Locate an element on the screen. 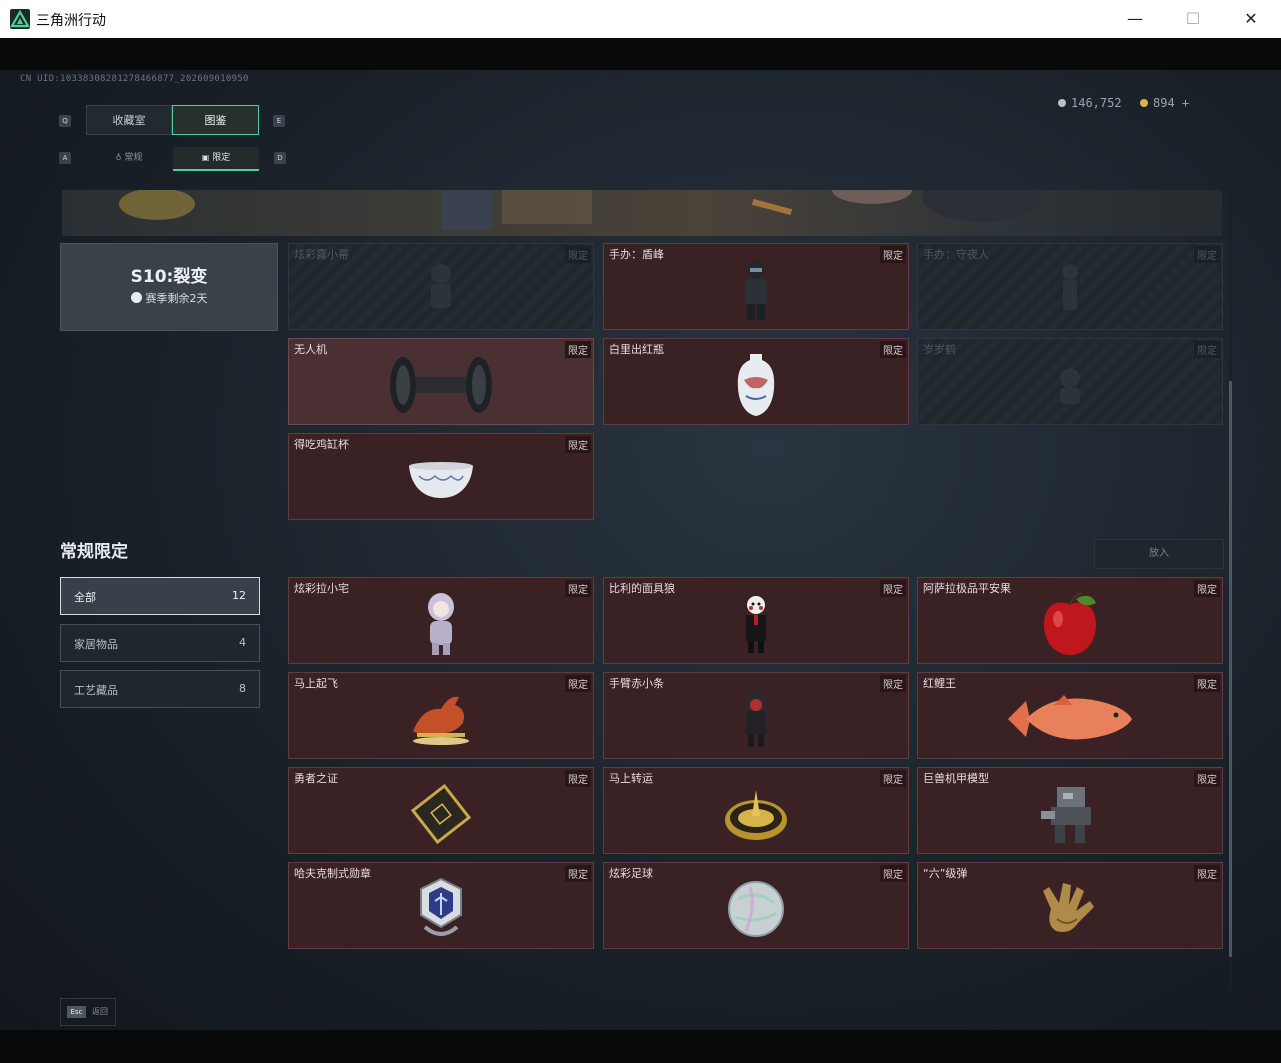  tab-collection-room: 收藏室 is located at coordinates (129, 120).